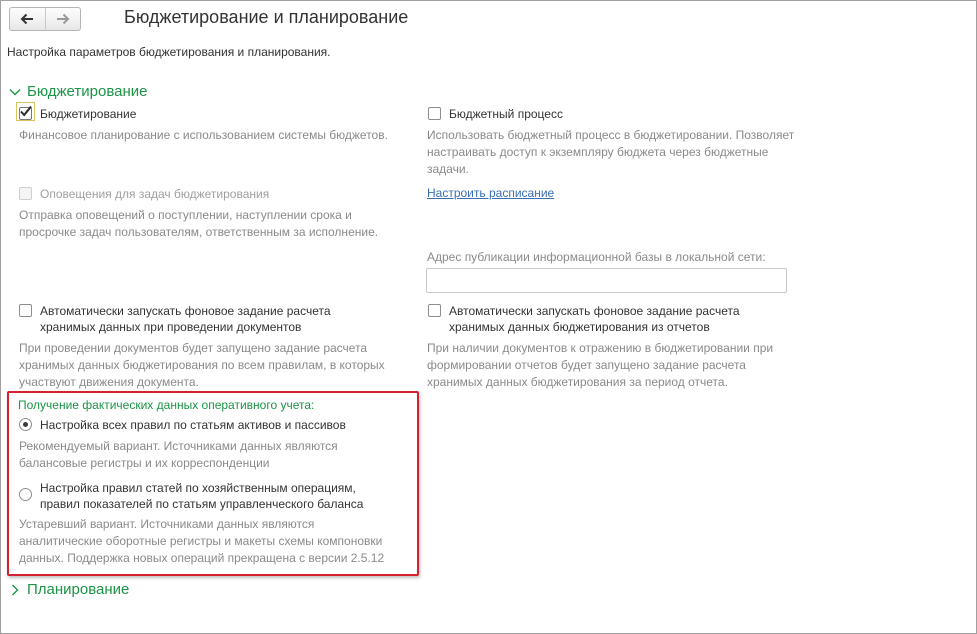  I want to click on group-budgeting-header: Бюджетирование, so click(78, 91).